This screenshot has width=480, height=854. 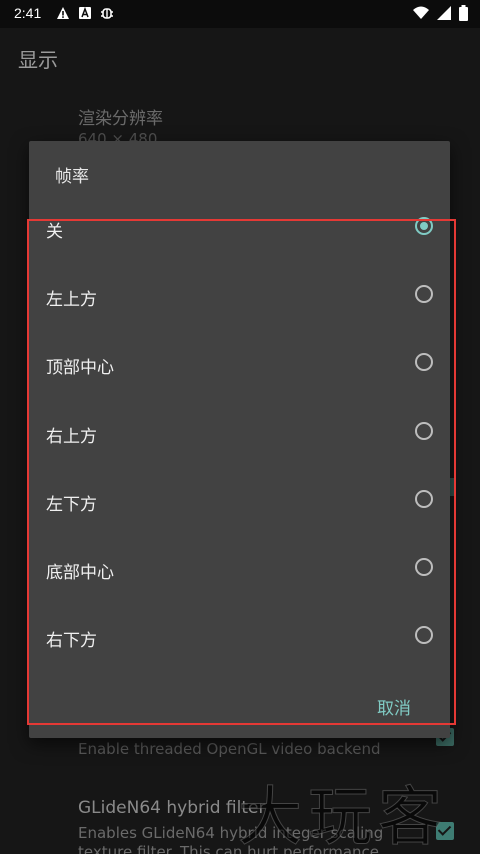 I want to click on option-label: 底部中心, so click(x=80, y=573).